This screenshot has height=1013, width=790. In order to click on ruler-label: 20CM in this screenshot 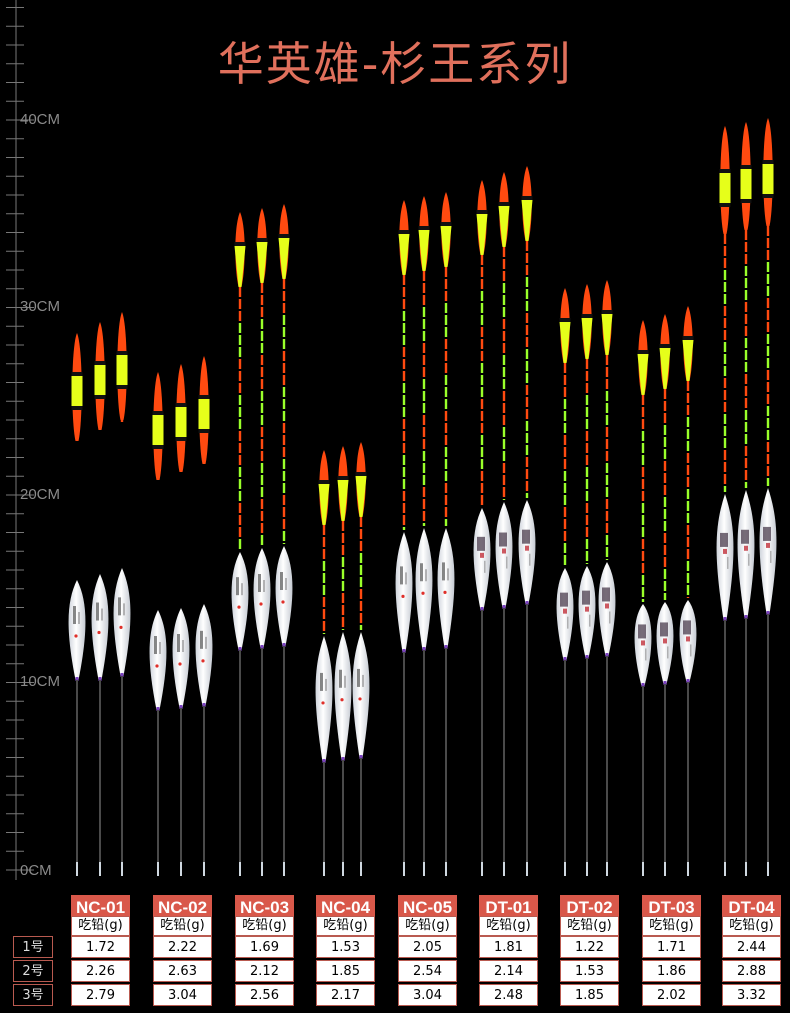, I will do `click(40, 494)`.